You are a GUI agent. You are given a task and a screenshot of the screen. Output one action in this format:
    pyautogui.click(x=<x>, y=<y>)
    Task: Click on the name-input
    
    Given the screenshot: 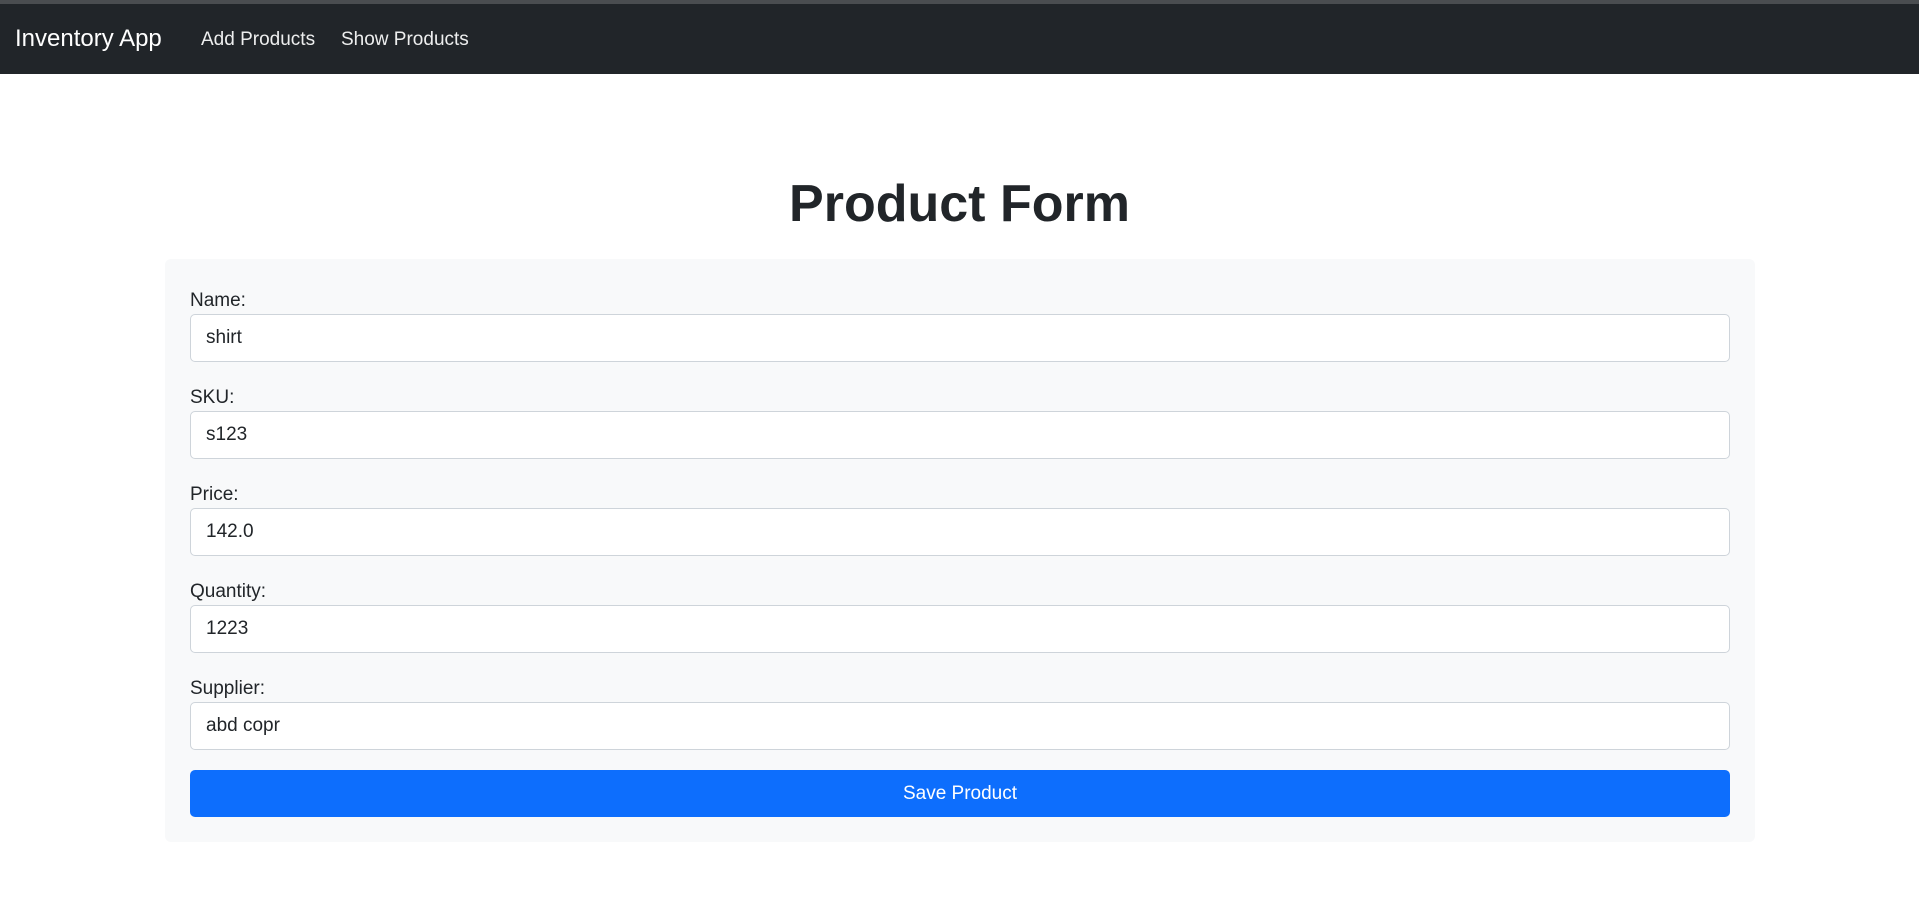 What is the action you would take?
    pyautogui.click(x=960, y=338)
    